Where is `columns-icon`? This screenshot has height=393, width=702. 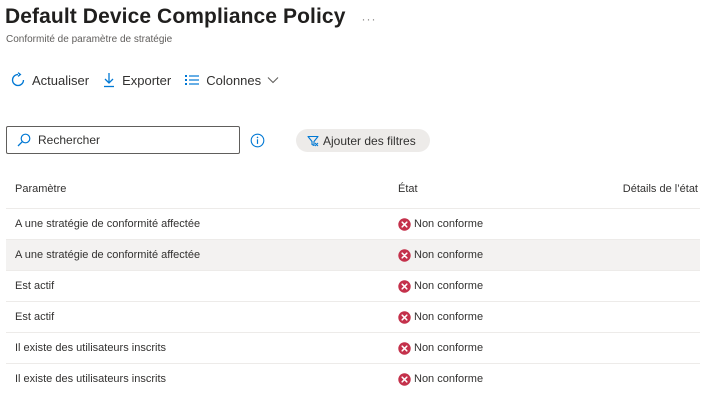
columns-icon is located at coordinates (192, 80).